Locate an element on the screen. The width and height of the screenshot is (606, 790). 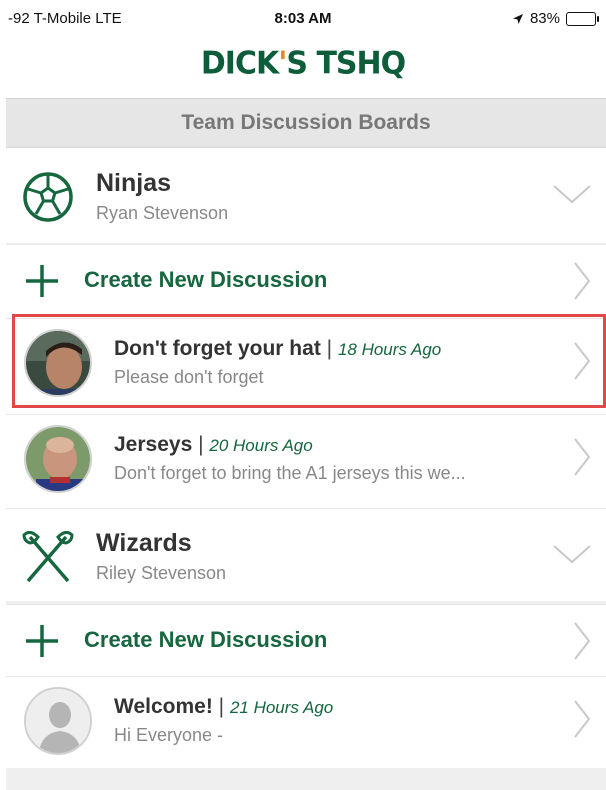
team-name: Ninjas is located at coordinates (134, 183).